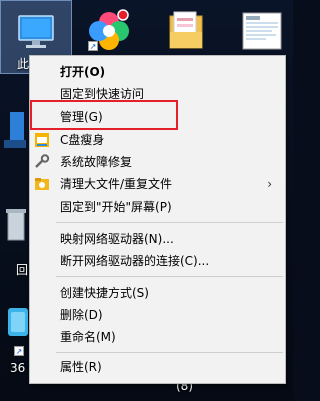 Image resolution: width=320 pixels, height=401 pixels. I want to click on menu-item-manage: 管理(G), so click(157, 117).